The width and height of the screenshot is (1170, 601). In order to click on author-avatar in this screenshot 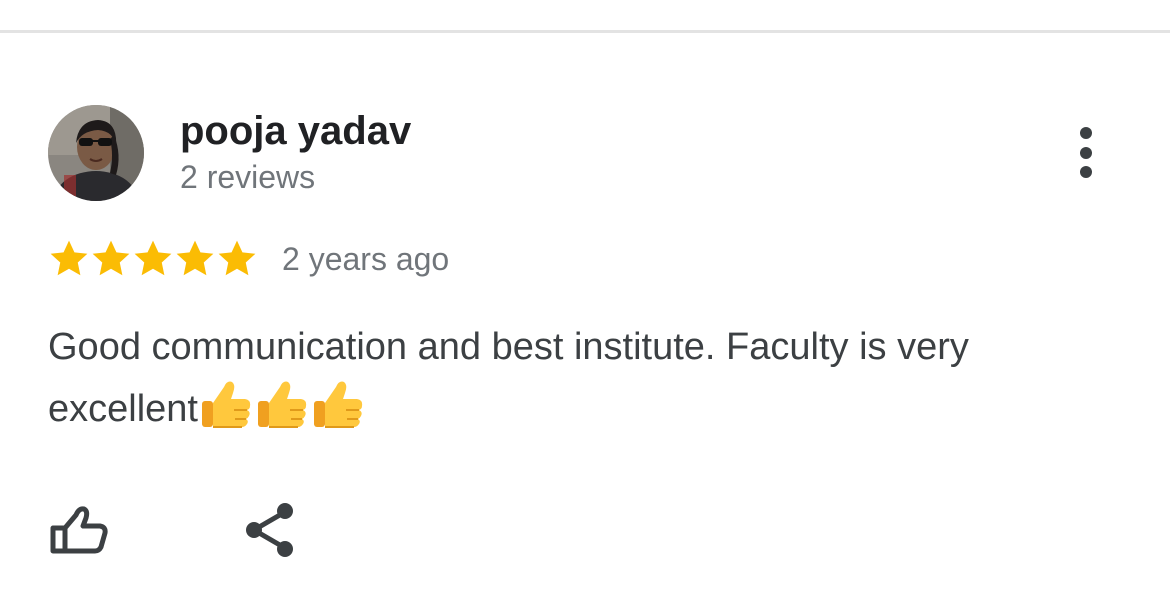, I will do `click(96, 153)`.